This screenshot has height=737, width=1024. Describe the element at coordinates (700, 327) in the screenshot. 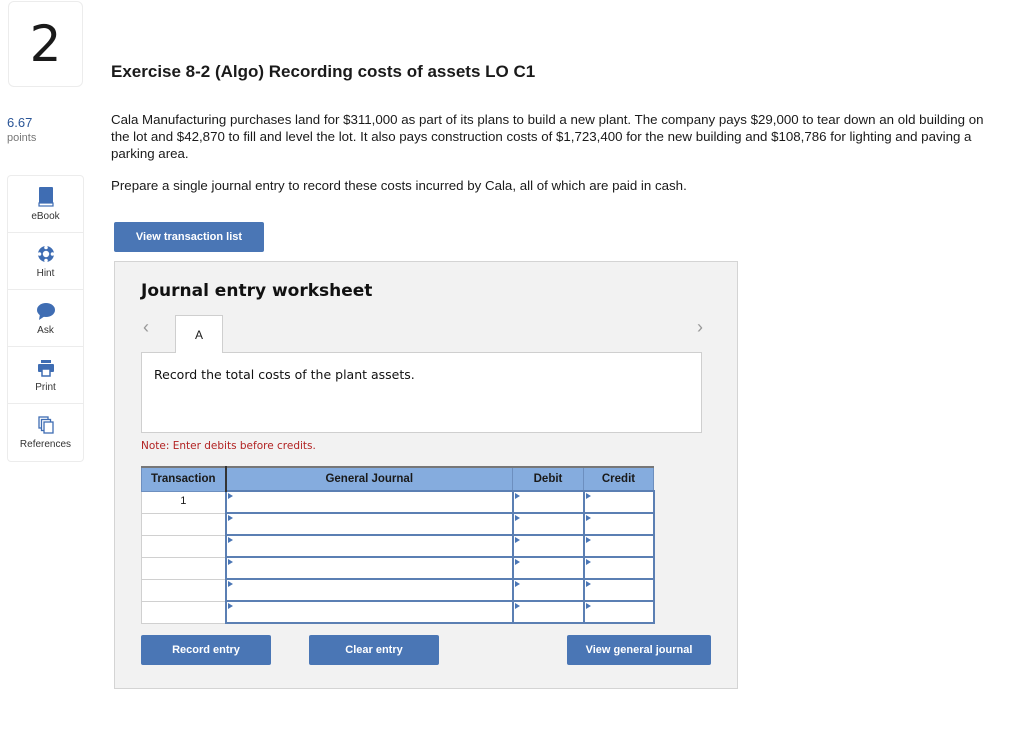

I see `chevron-right-icon: ›` at that location.